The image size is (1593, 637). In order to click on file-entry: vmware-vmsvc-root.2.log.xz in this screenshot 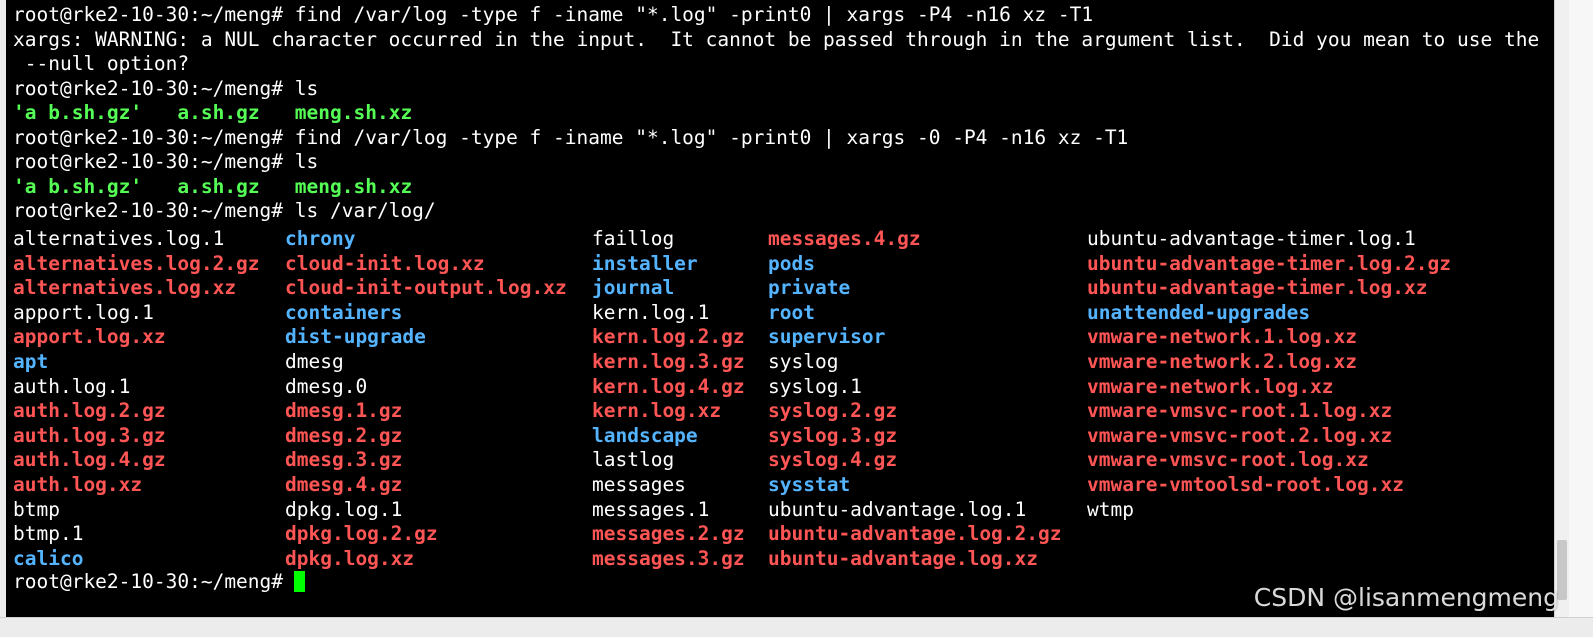, I will do `click(1240, 435)`.